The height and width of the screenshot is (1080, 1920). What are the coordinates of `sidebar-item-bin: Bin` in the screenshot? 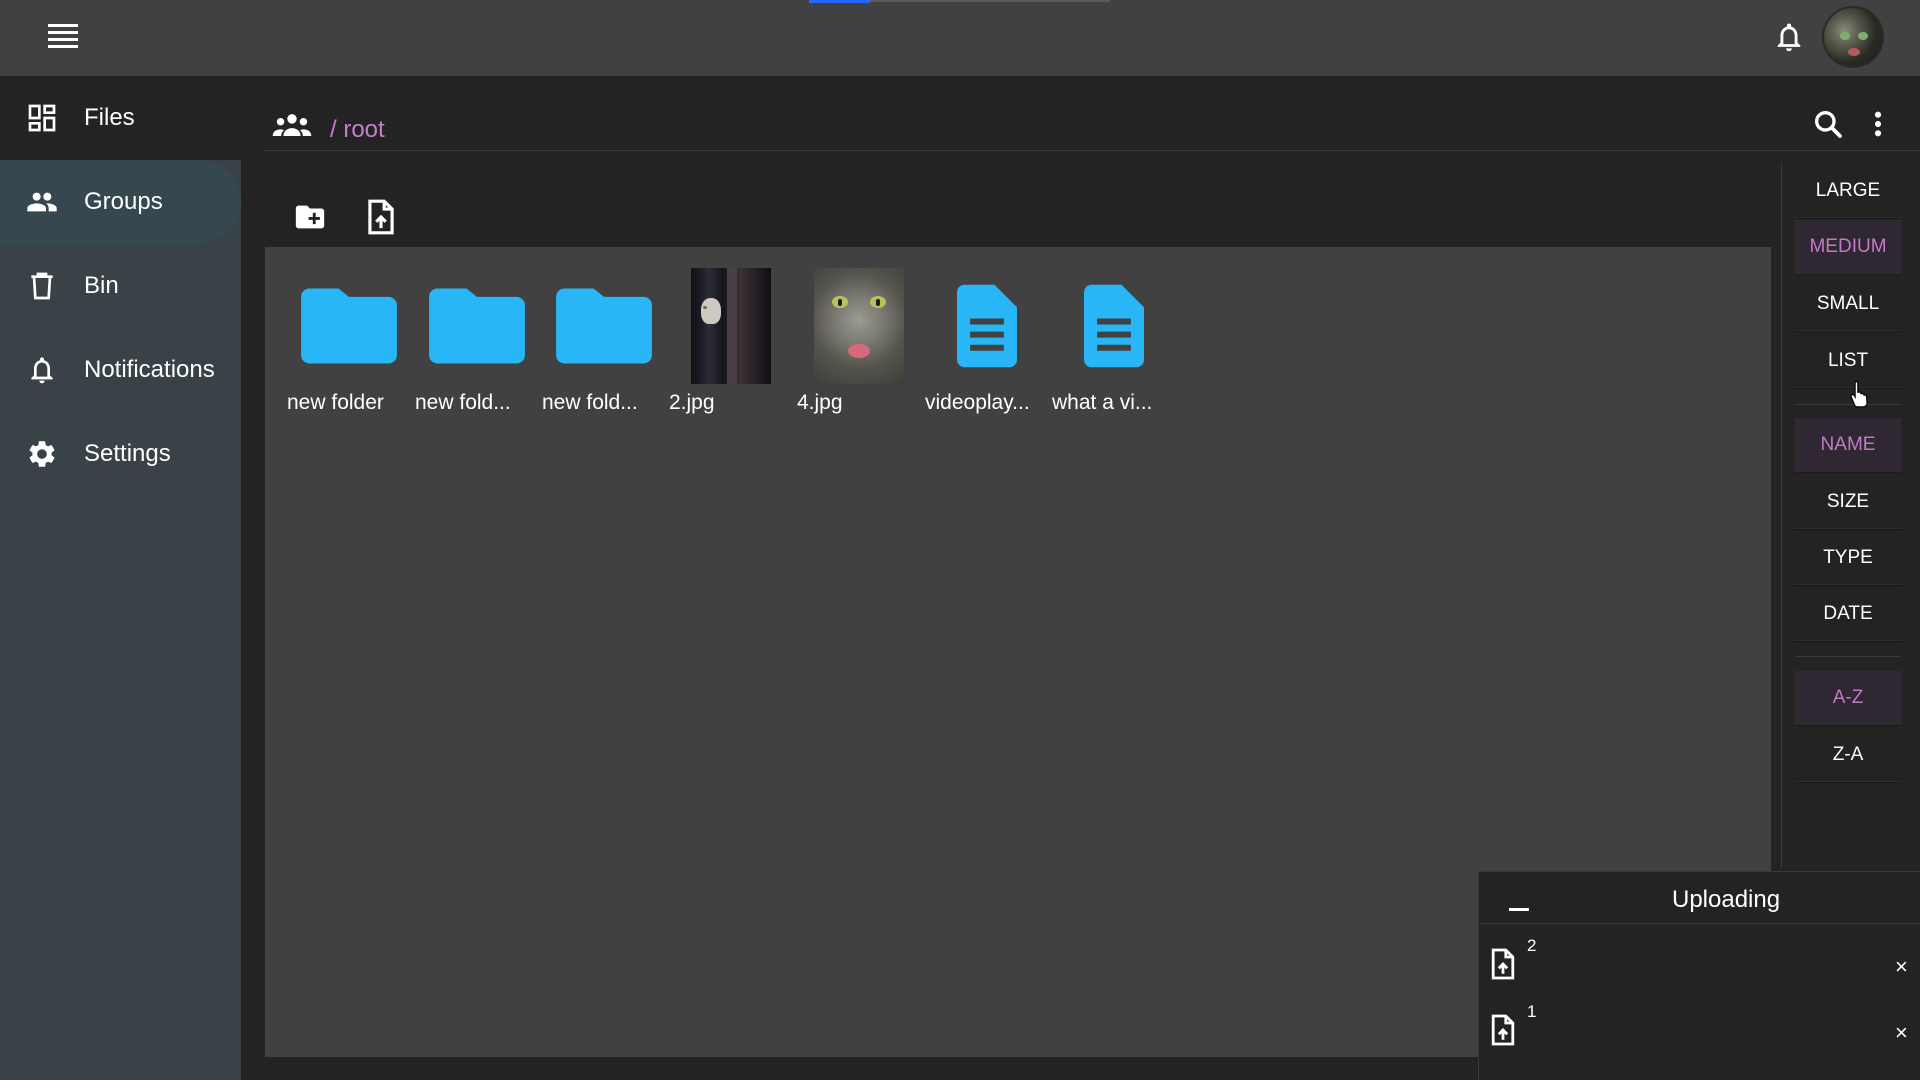 It's located at (120, 286).